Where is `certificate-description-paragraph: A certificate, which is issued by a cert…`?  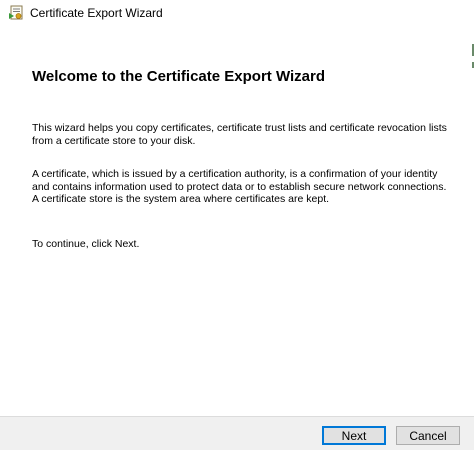 certificate-description-paragraph: A certificate, which is issued by a cert… is located at coordinates (239, 186).